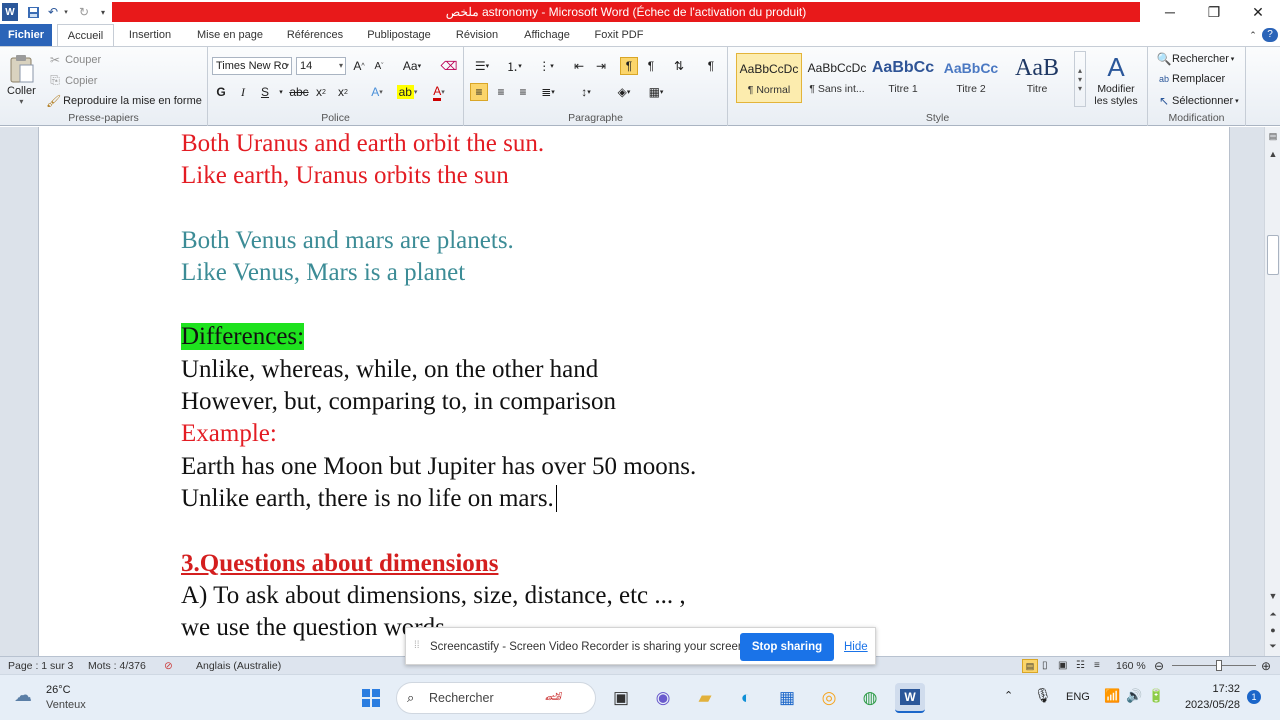  What do you see at coordinates (601, 66) in the screenshot?
I see `increase-indent-icon: ⇥` at bounding box center [601, 66].